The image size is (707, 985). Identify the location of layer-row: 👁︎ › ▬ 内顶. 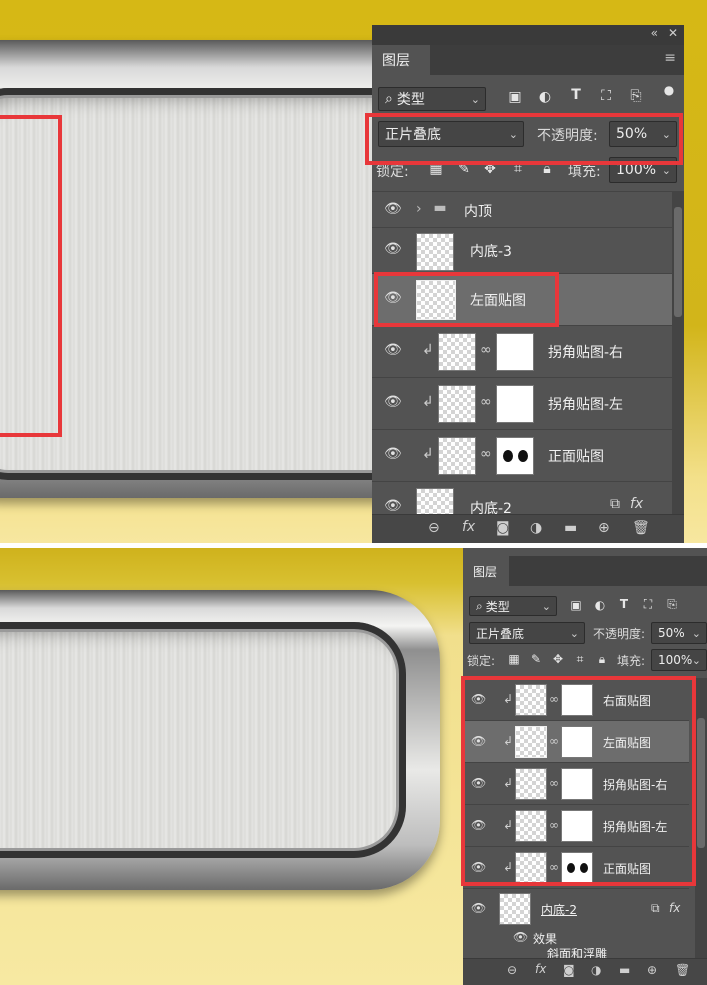
(522, 209).